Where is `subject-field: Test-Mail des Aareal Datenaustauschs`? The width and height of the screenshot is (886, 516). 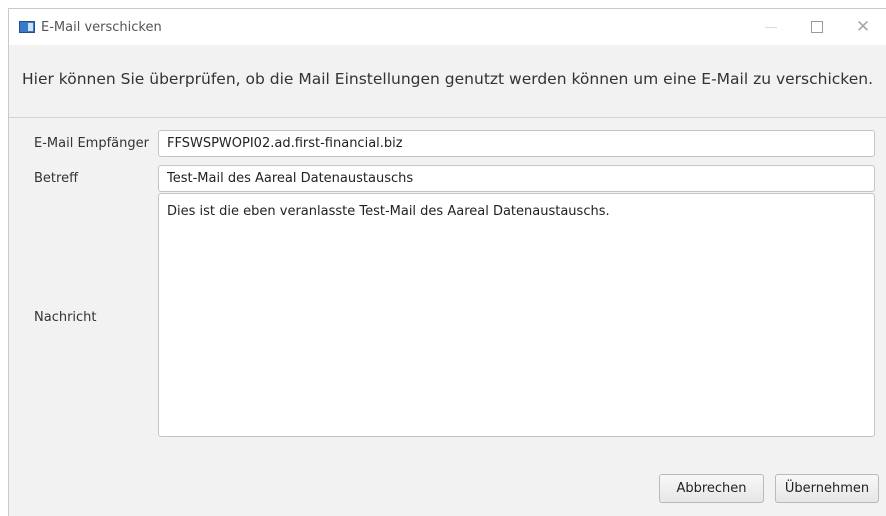
subject-field: Test-Mail des Aareal Datenaustauschs is located at coordinates (516, 178).